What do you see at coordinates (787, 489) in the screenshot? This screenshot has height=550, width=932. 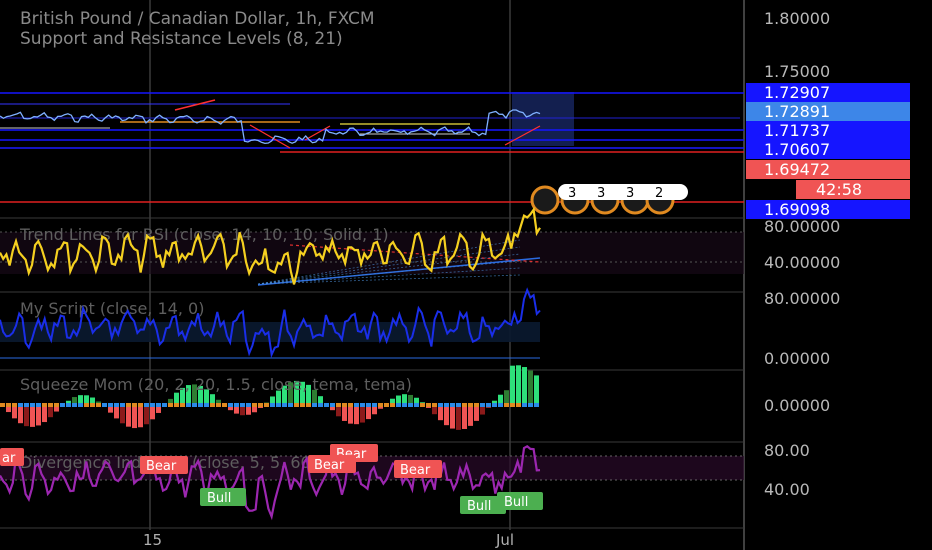 I see `divergence-tick-2: 40.00` at bounding box center [787, 489].